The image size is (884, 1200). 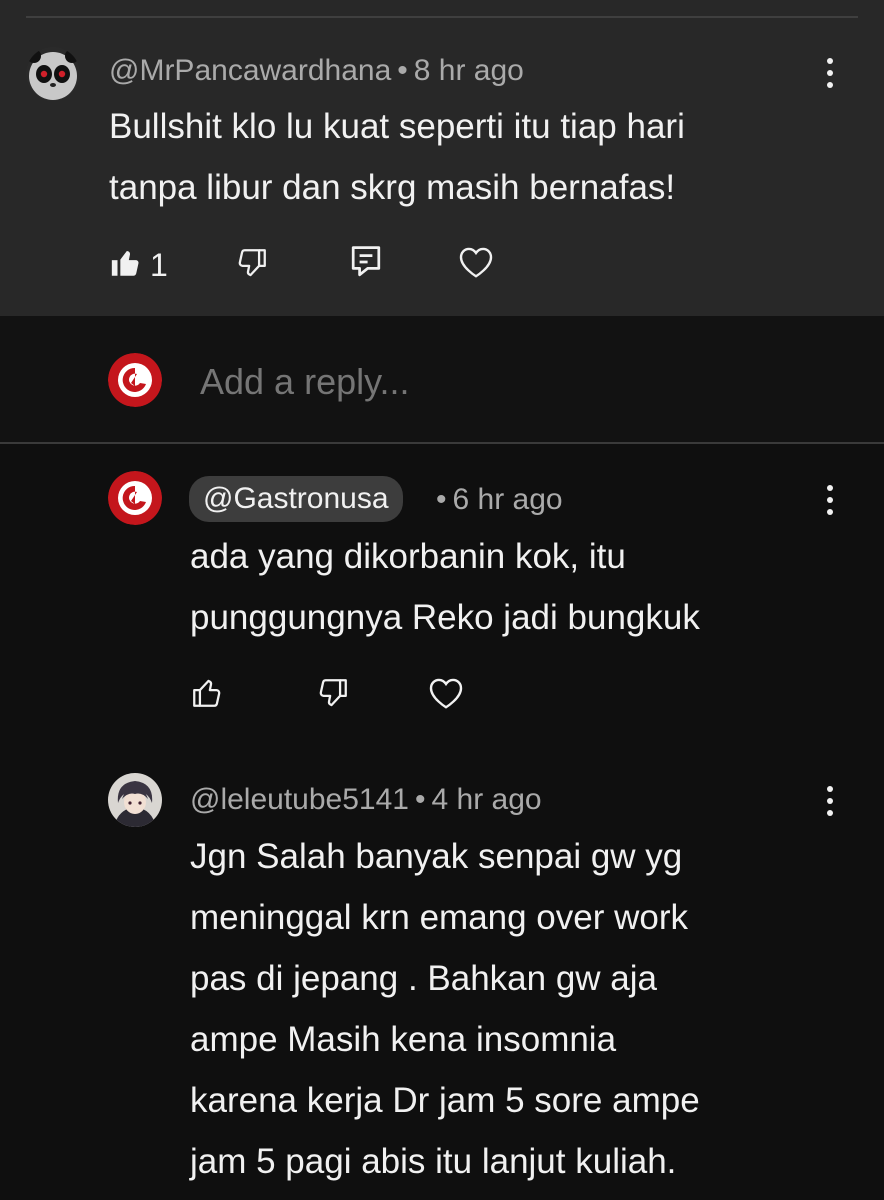 I want to click on comment-line: meninggal krn emang over work, so click(x=439, y=917).